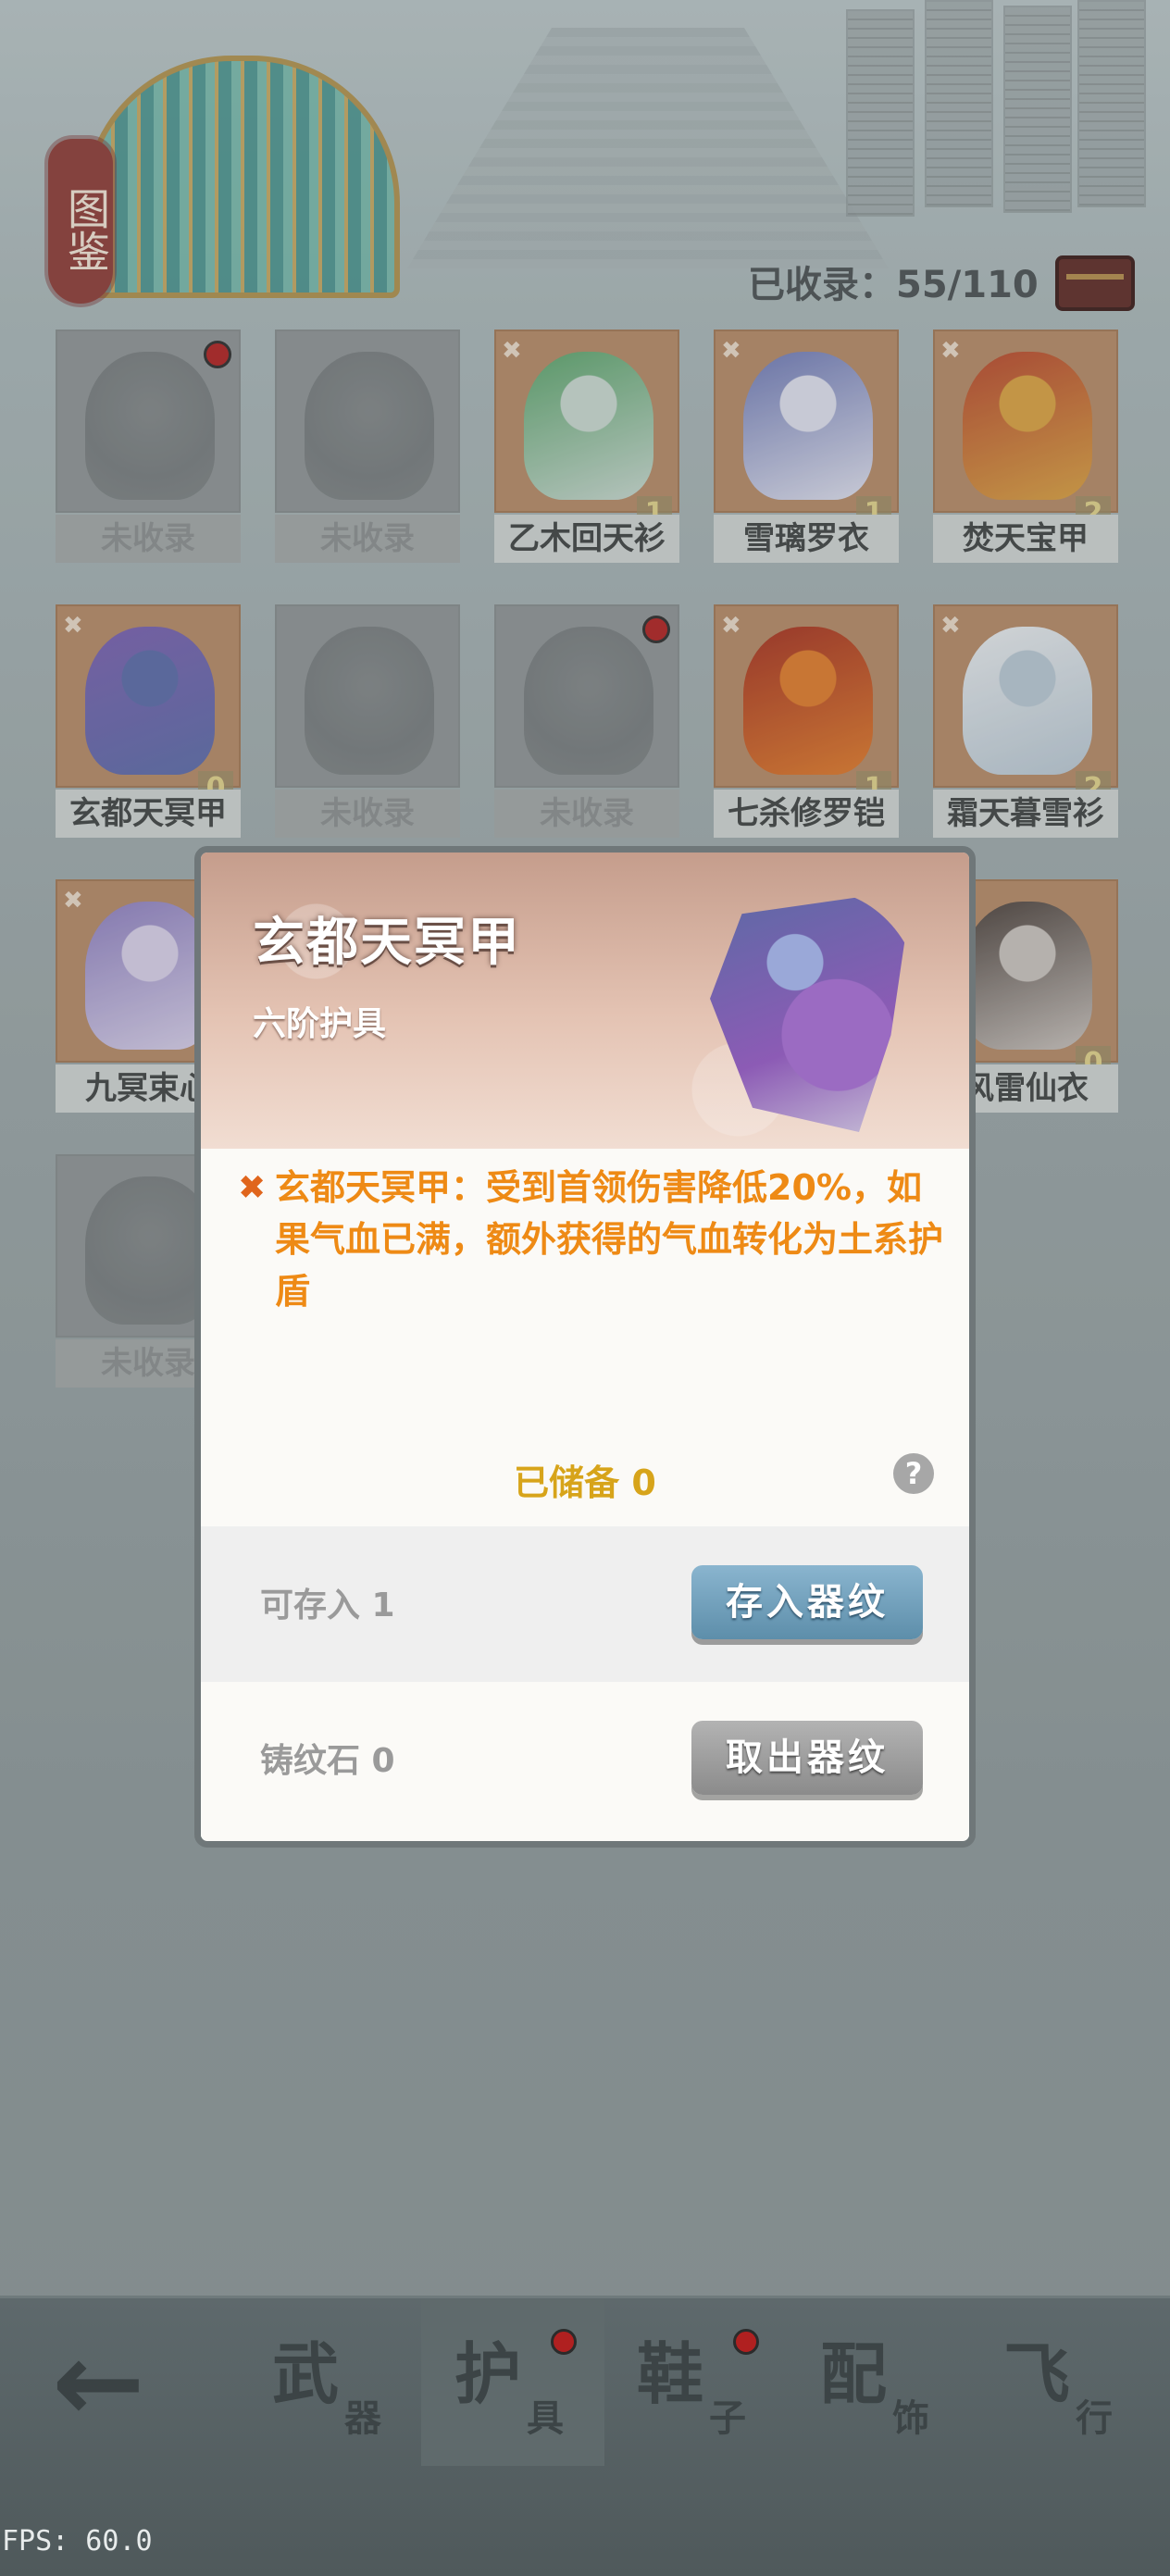 This screenshot has width=1170, height=2576. What do you see at coordinates (330, 2382) in the screenshot?
I see `tab-weapon: 武 器` at bounding box center [330, 2382].